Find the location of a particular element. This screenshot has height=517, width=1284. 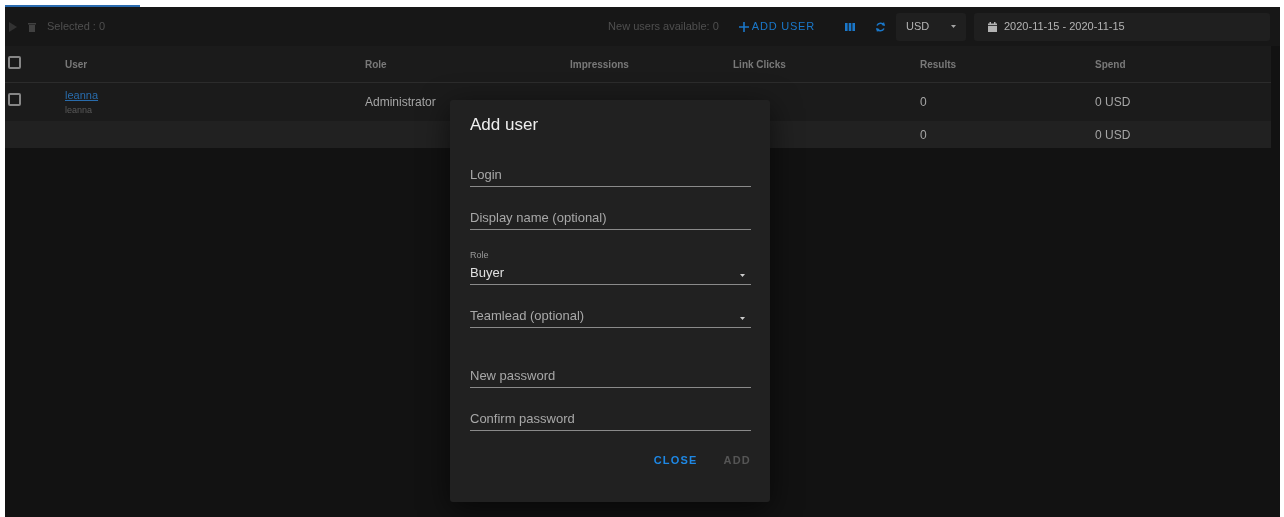

input-field: Login is located at coordinates (610, 175).